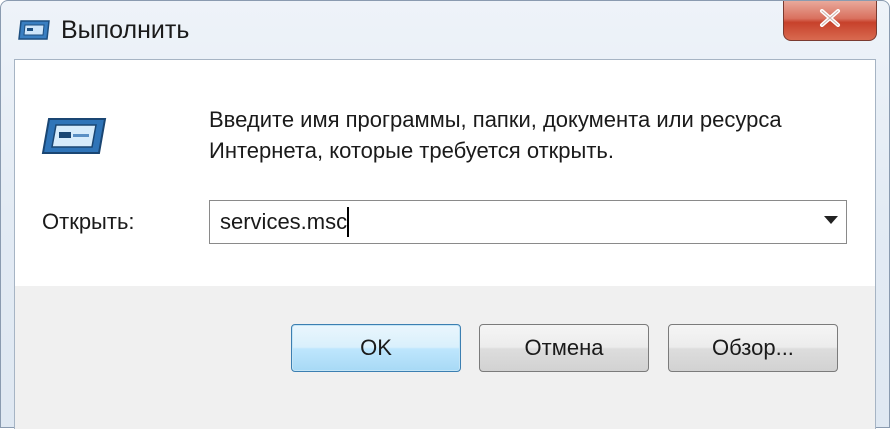  I want to click on text-caret, so click(348, 222).